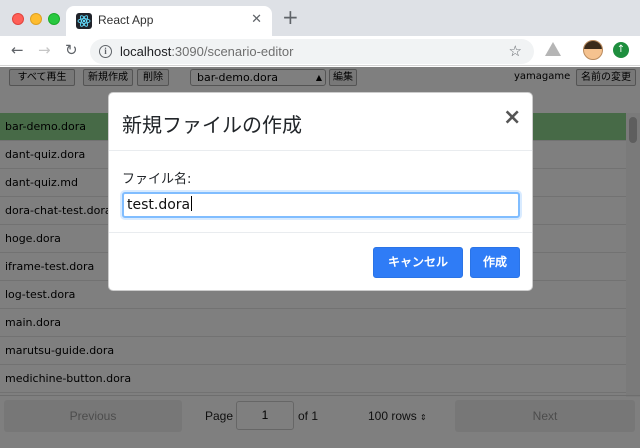  I want to click on cancel-button: キャンセル, so click(418, 262).